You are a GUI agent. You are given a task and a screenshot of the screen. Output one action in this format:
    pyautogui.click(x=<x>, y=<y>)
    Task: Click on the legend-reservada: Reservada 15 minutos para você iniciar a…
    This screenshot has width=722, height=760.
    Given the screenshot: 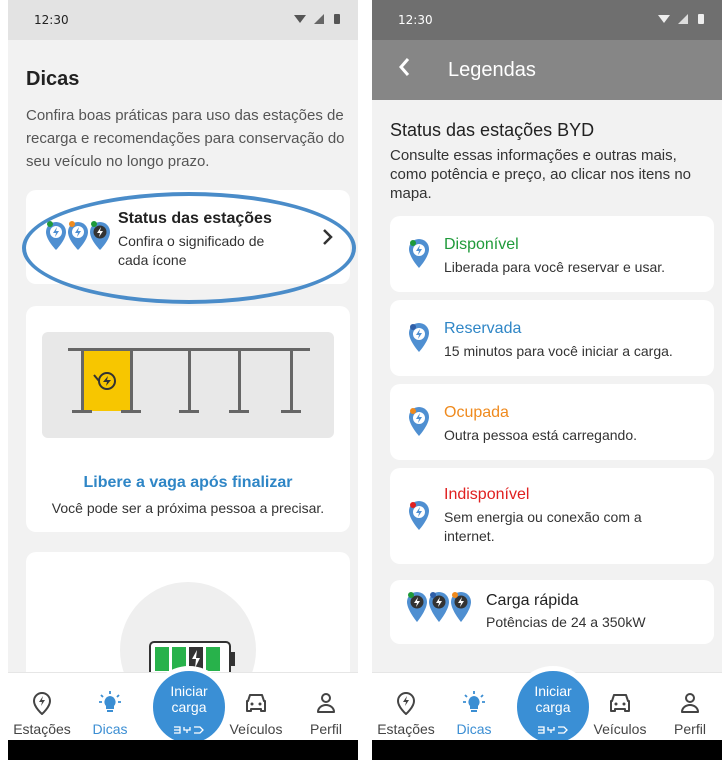 What is the action you would take?
    pyautogui.click(x=552, y=338)
    